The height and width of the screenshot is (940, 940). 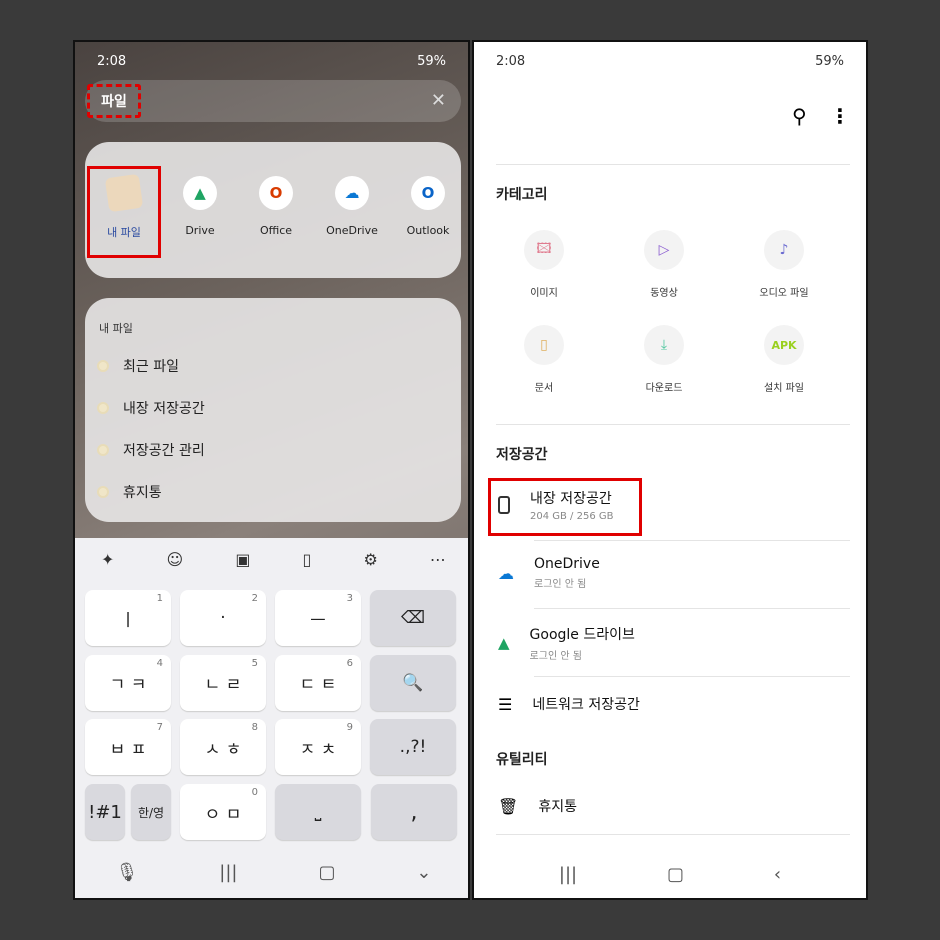 What do you see at coordinates (664, 388) in the screenshot?
I see `category-label: 다운로드` at bounding box center [664, 388].